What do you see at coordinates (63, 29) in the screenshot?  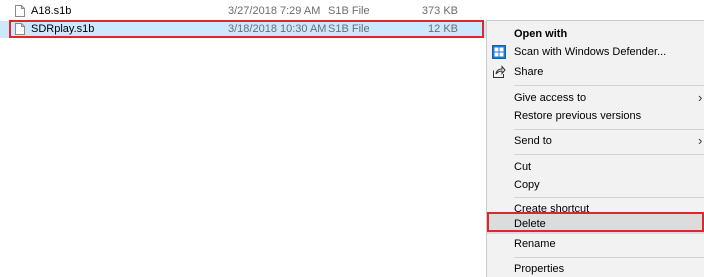 I see `file-name: SDRplay.s1b` at bounding box center [63, 29].